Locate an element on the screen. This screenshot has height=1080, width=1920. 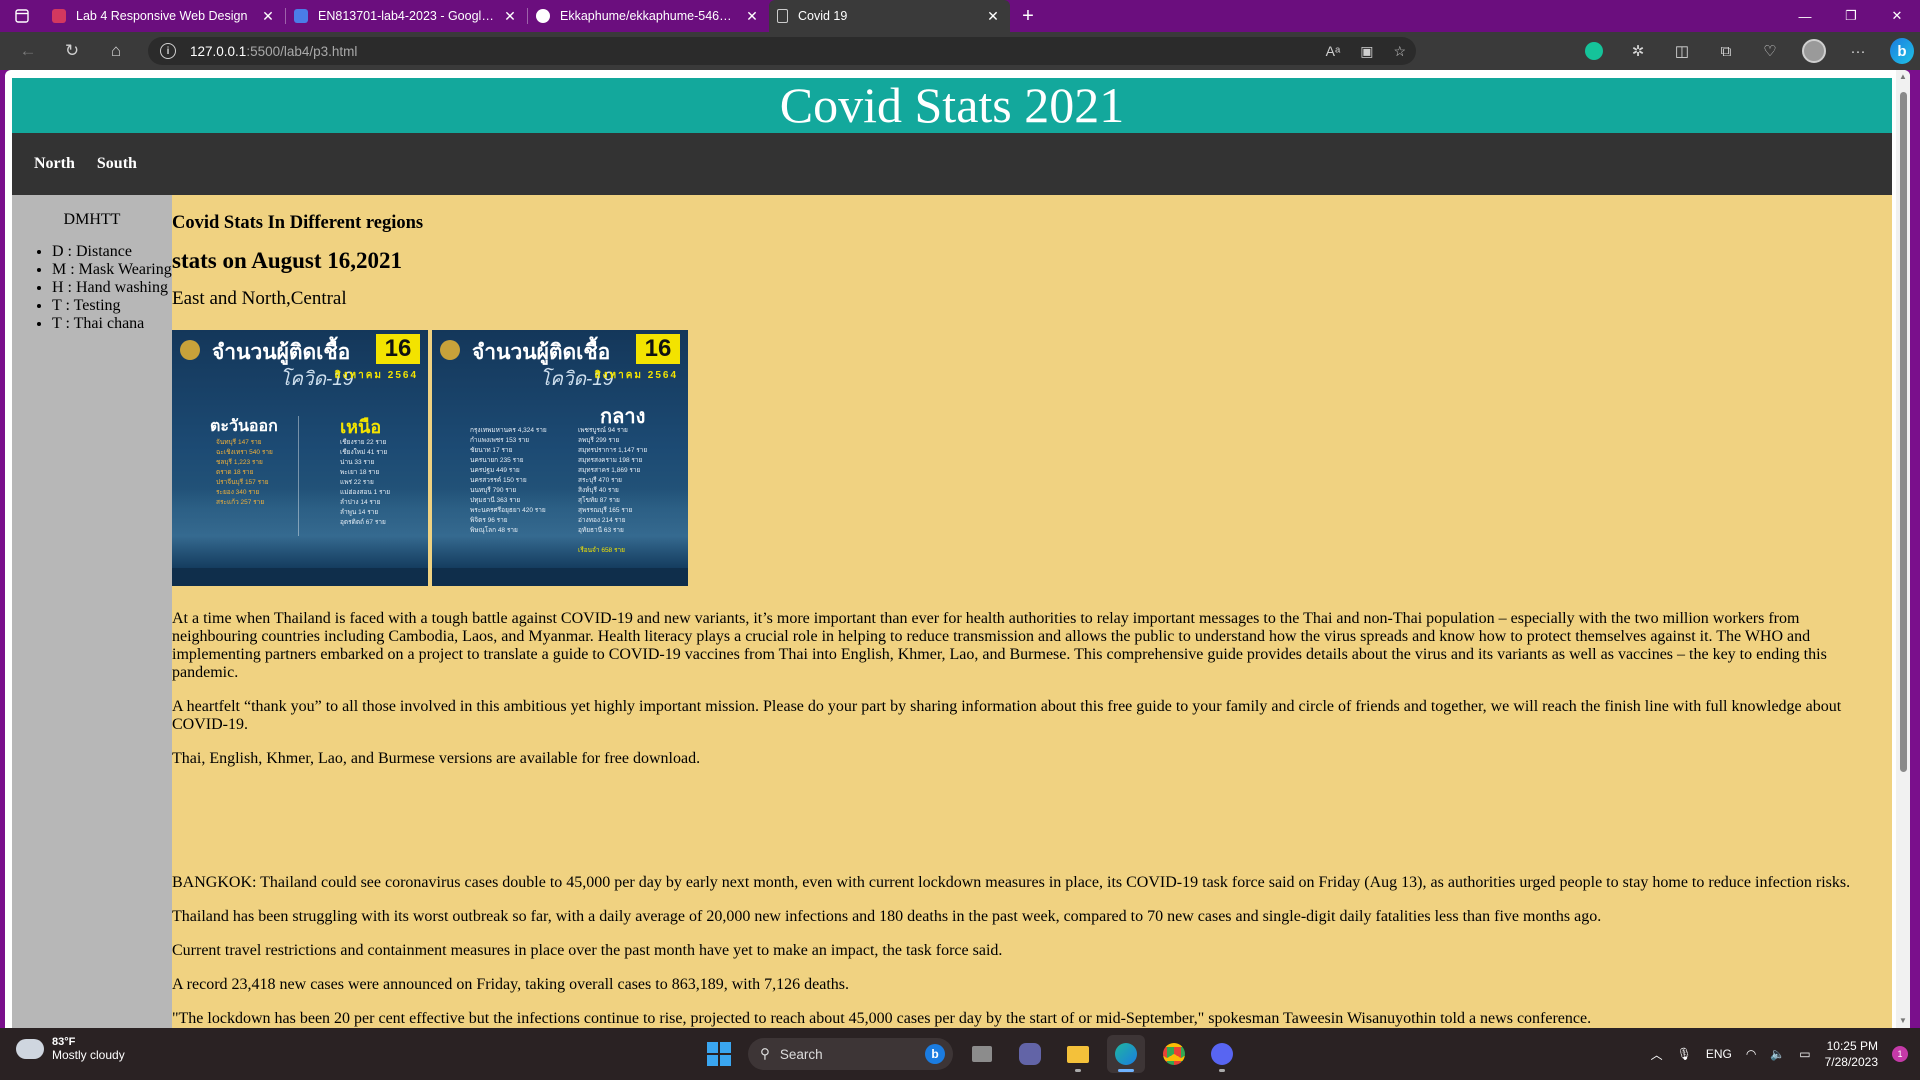
weather-text: 83°F Mostly cloudy is located at coordinates (88, 1049).